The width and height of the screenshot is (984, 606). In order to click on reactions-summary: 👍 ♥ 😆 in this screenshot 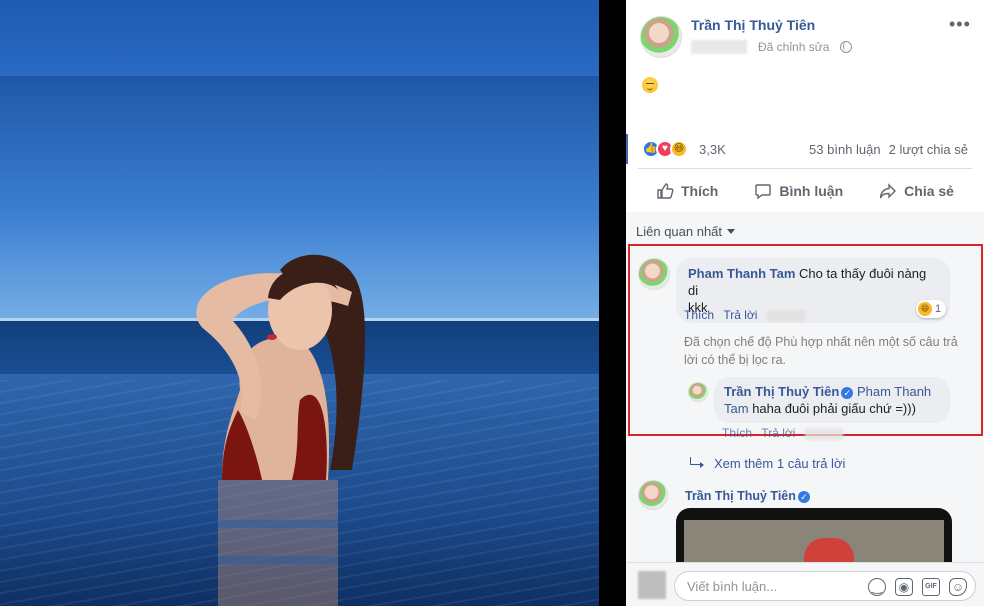, I will do `click(672, 149)`.